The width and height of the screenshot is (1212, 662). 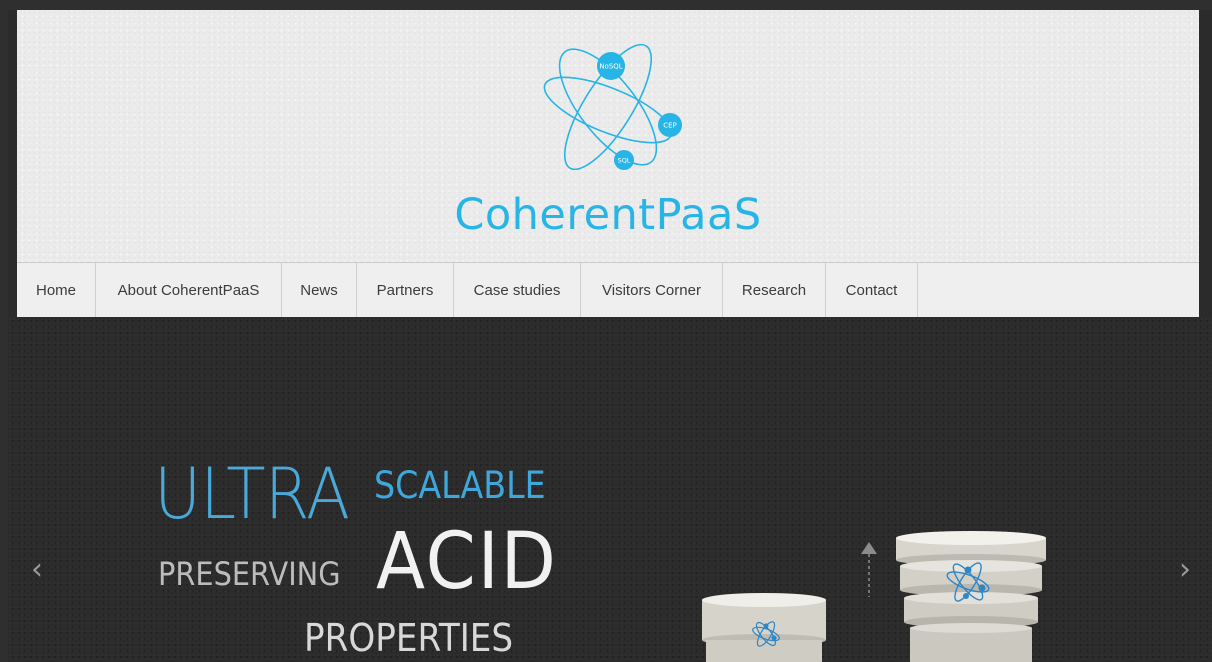 What do you see at coordinates (764, 627) in the screenshot?
I see `small-database-icon` at bounding box center [764, 627].